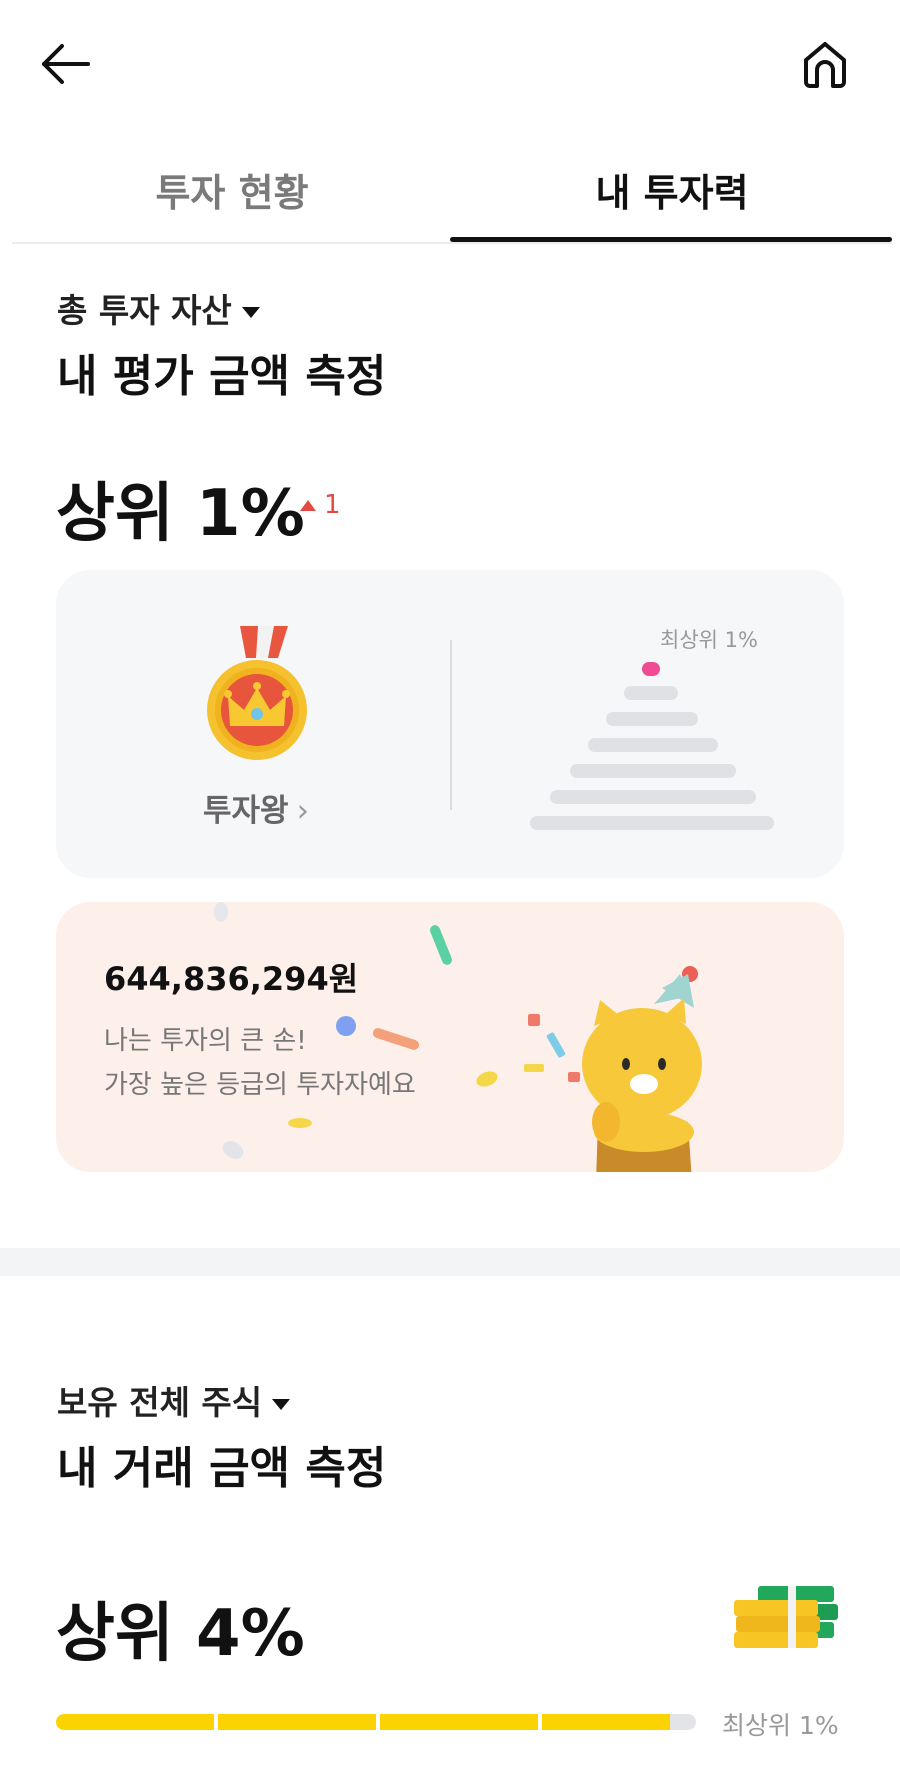  I want to click on home-icon, so click(825, 65).